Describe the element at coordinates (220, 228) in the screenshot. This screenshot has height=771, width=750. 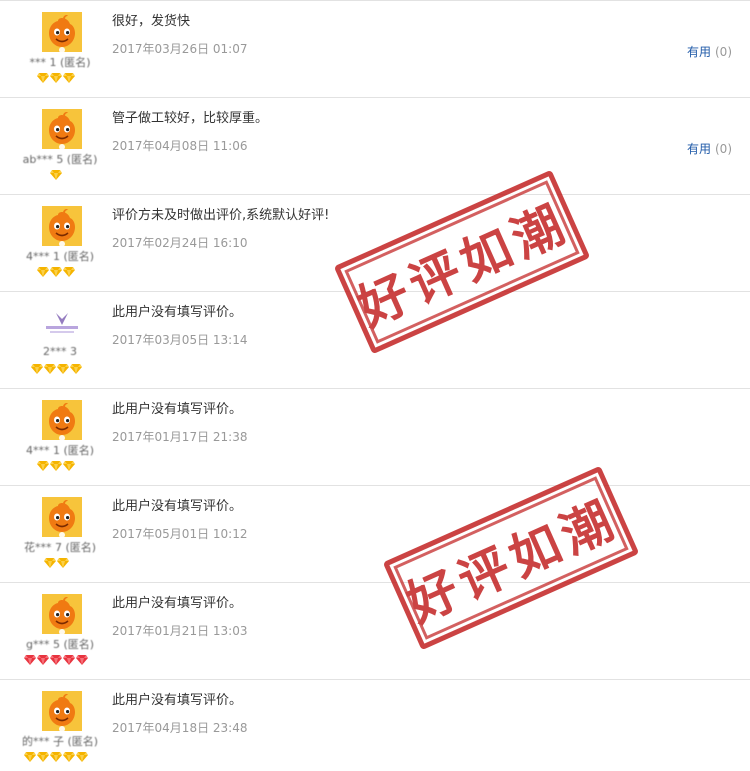
I see `review-content: 评价方未及时做出评价,系统默认好评! 2017年02月24日 16:10` at that location.